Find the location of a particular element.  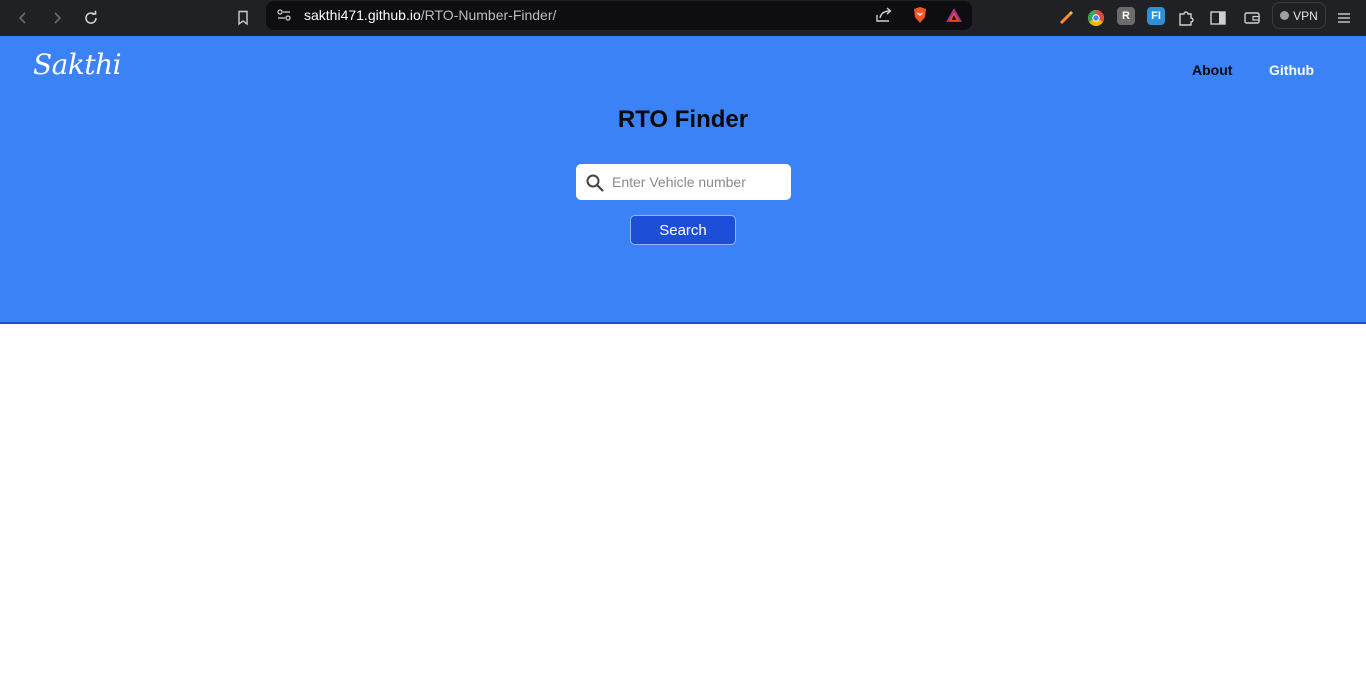

search-box is located at coordinates (683, 182).